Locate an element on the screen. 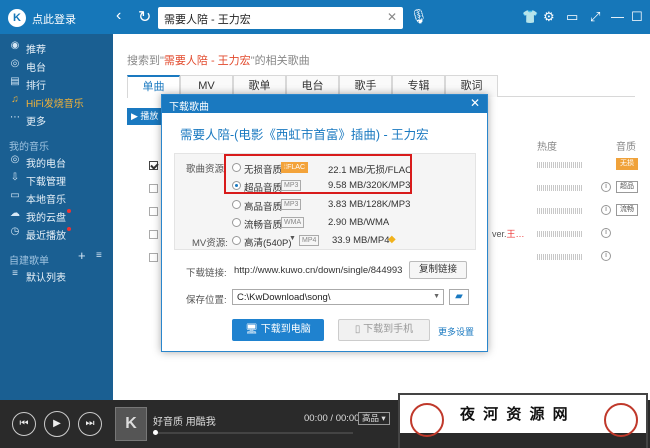  radio-icon: ◎ is located at coordinates (15, 63).